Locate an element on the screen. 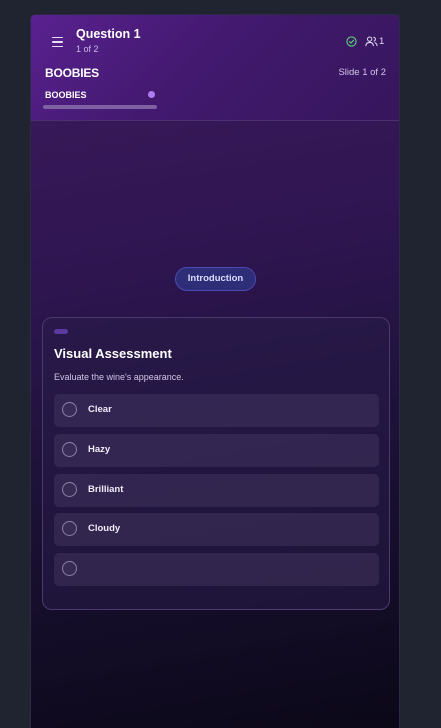 The image size is (441, 728). menu-button is located at coordinates (58, 42).